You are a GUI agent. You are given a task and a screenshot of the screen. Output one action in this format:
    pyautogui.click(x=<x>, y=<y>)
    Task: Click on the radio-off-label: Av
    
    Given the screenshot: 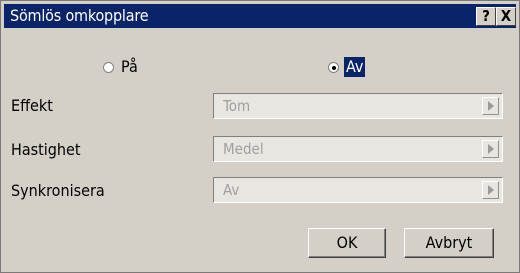 What is the action you would take?
    pyautogui.click(x=355, y=67)
    